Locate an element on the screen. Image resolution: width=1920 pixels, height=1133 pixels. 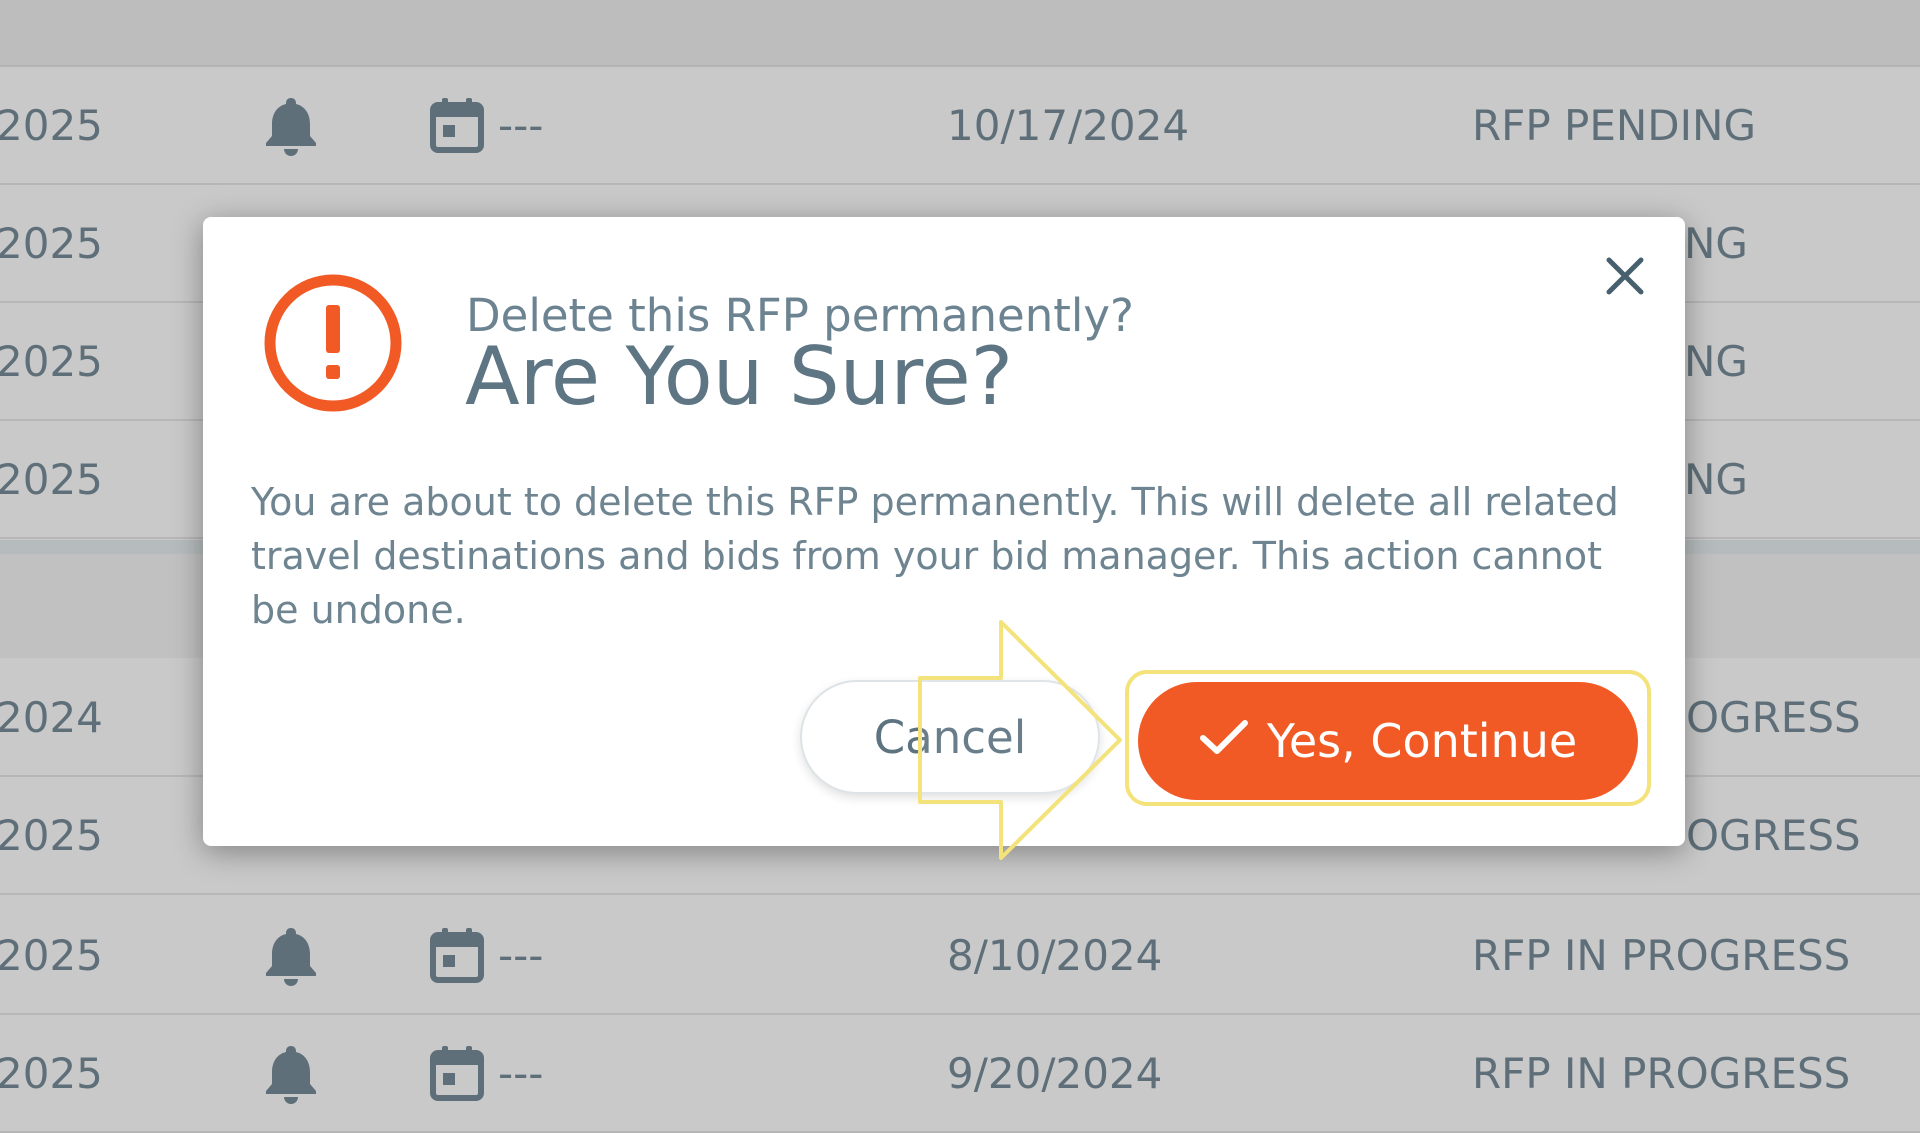
close-icon is located at coordinates (1625, 276).